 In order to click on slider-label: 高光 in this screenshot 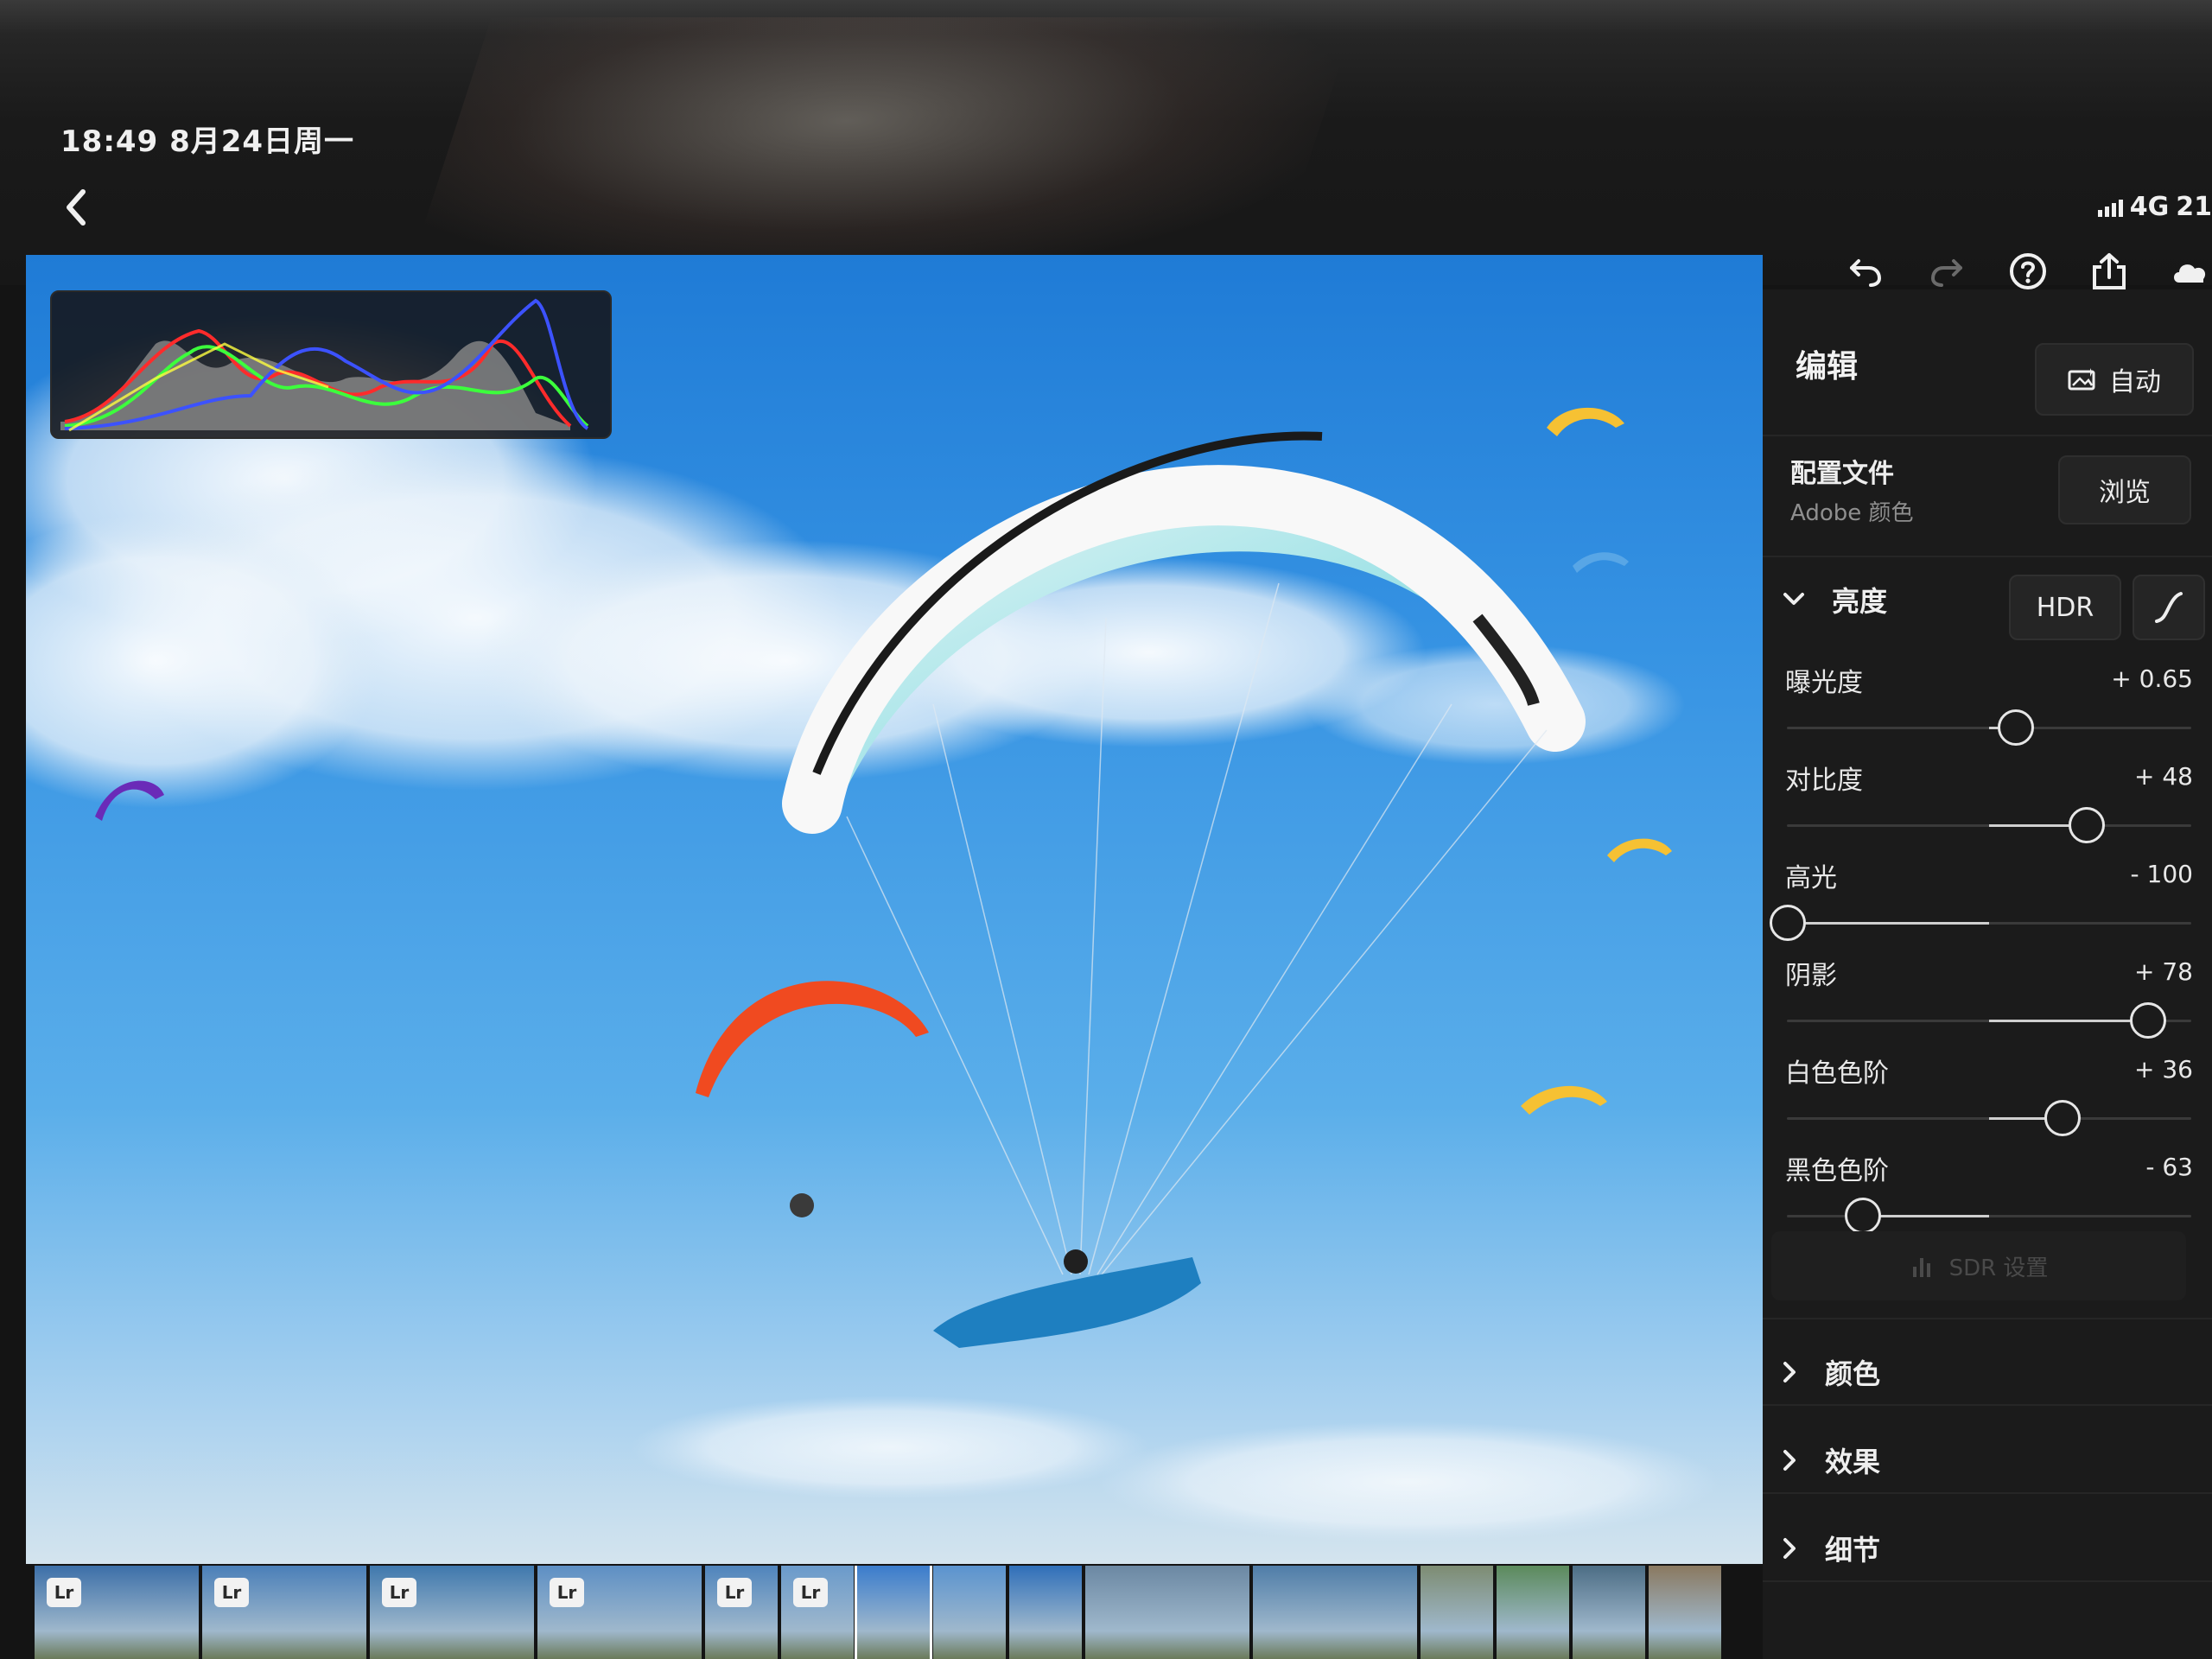, I will do `click(1811, 878)`.